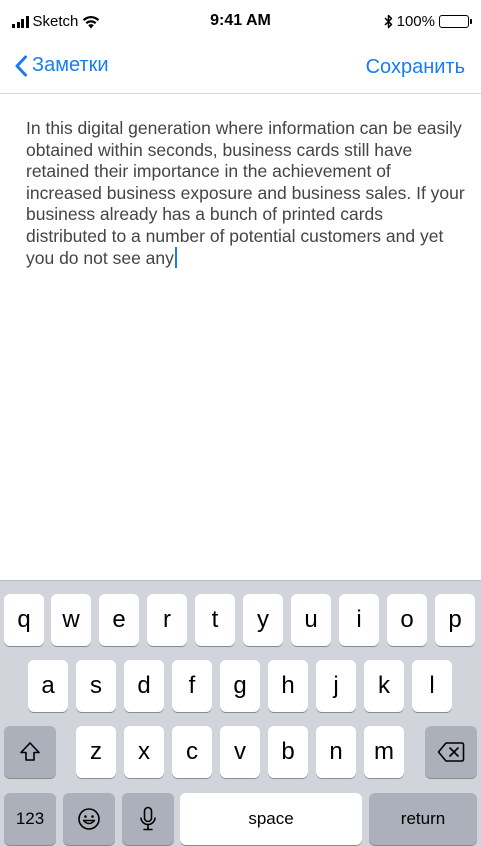 The height and width of the screenshot is (846, 481). I want to click on key-y: y, so click(263, 620).